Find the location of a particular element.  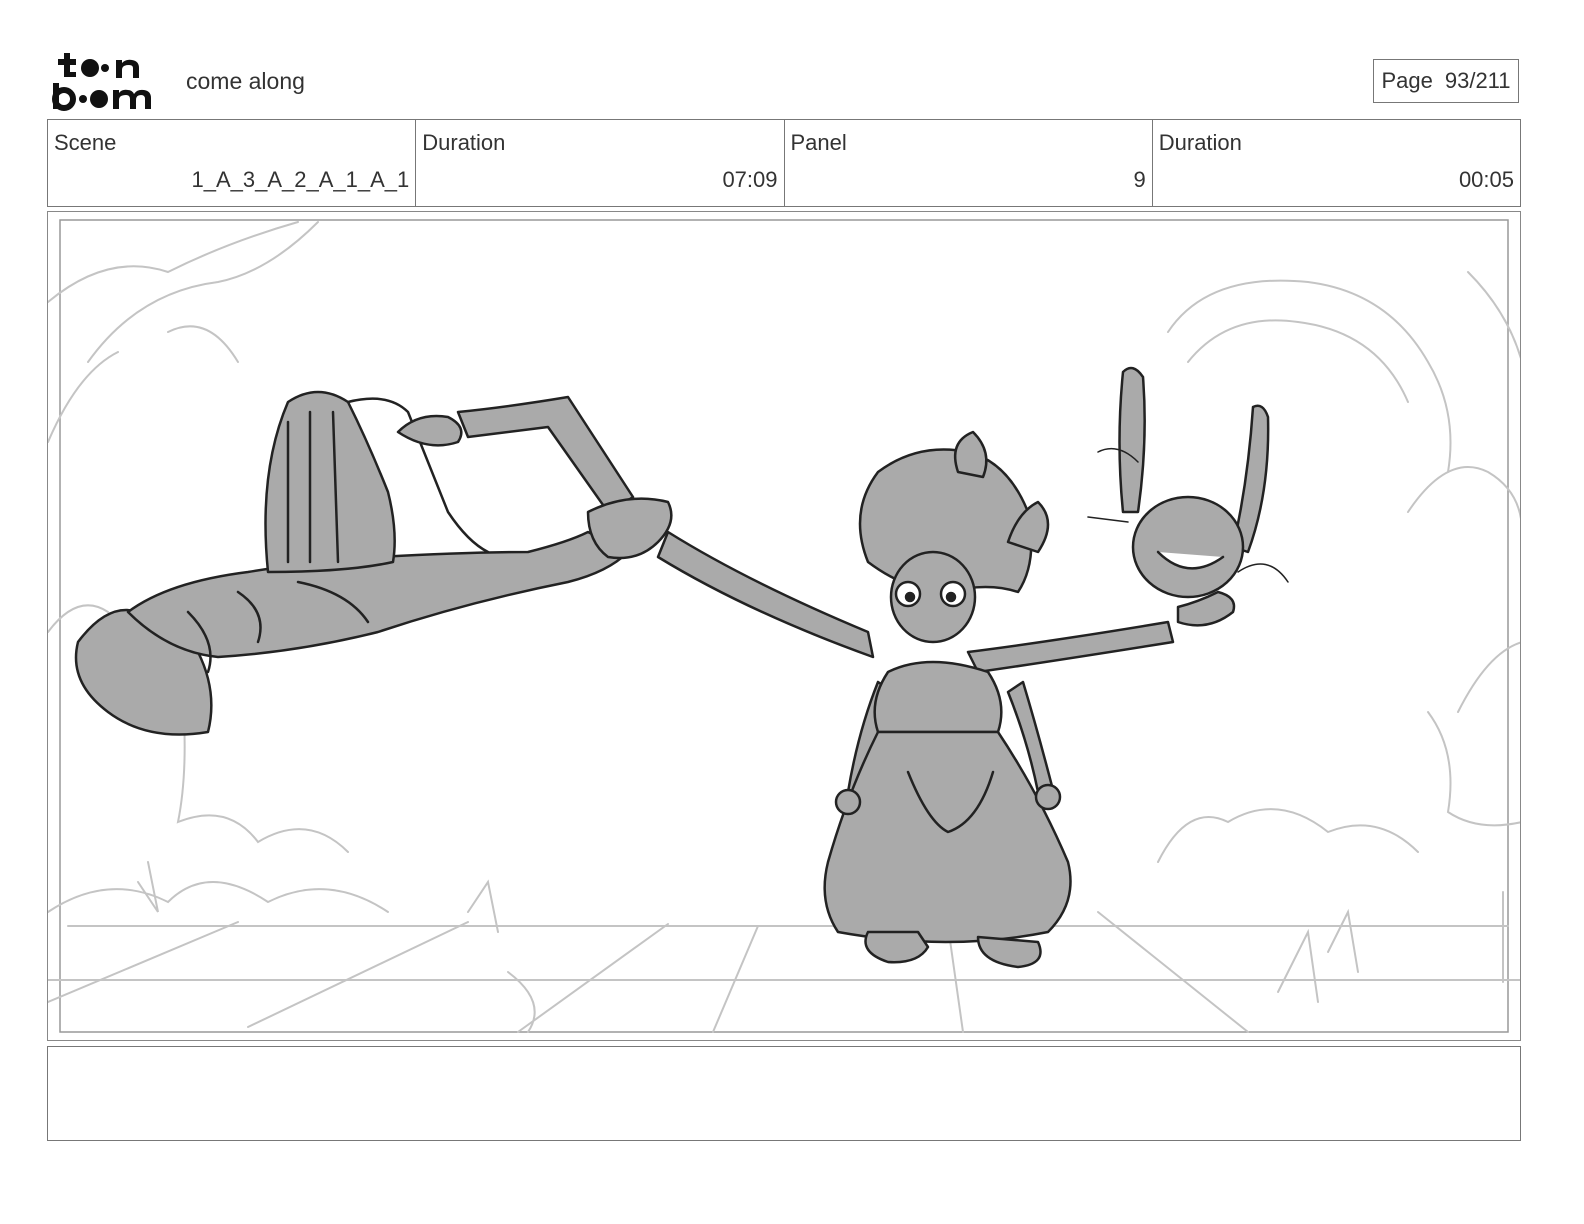

page-indicator: Page 93/211 is located at coordinates (1446, 81).